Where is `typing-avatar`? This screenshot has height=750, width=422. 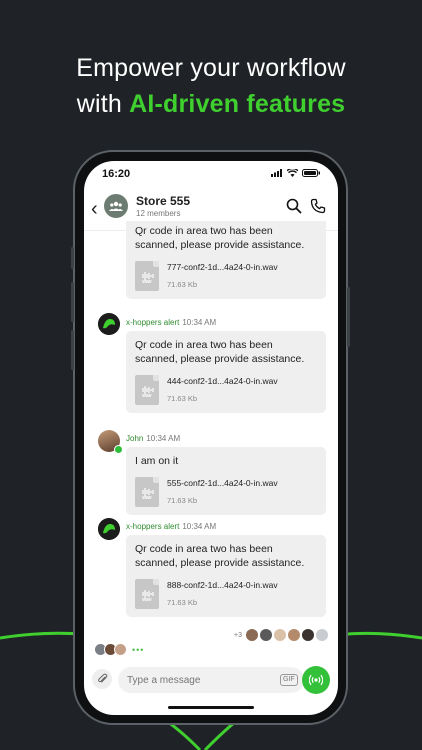 typing-avatar is located at coordinates (120, 649).